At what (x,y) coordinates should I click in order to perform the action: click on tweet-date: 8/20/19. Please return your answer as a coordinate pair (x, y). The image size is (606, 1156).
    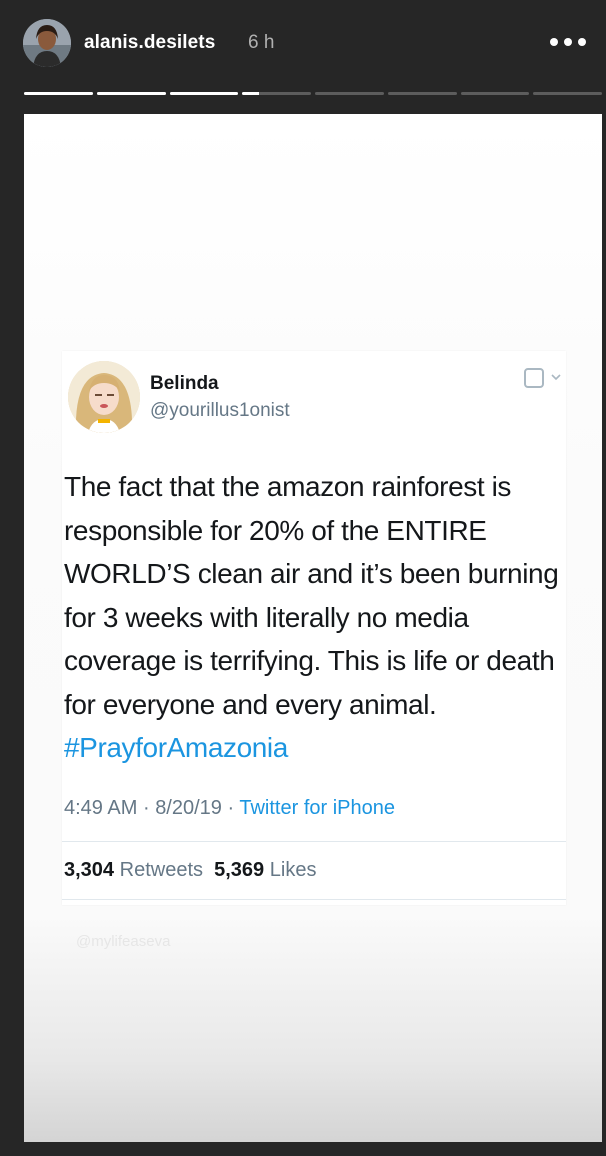
    Looking at the image, I should click on (188, 808).